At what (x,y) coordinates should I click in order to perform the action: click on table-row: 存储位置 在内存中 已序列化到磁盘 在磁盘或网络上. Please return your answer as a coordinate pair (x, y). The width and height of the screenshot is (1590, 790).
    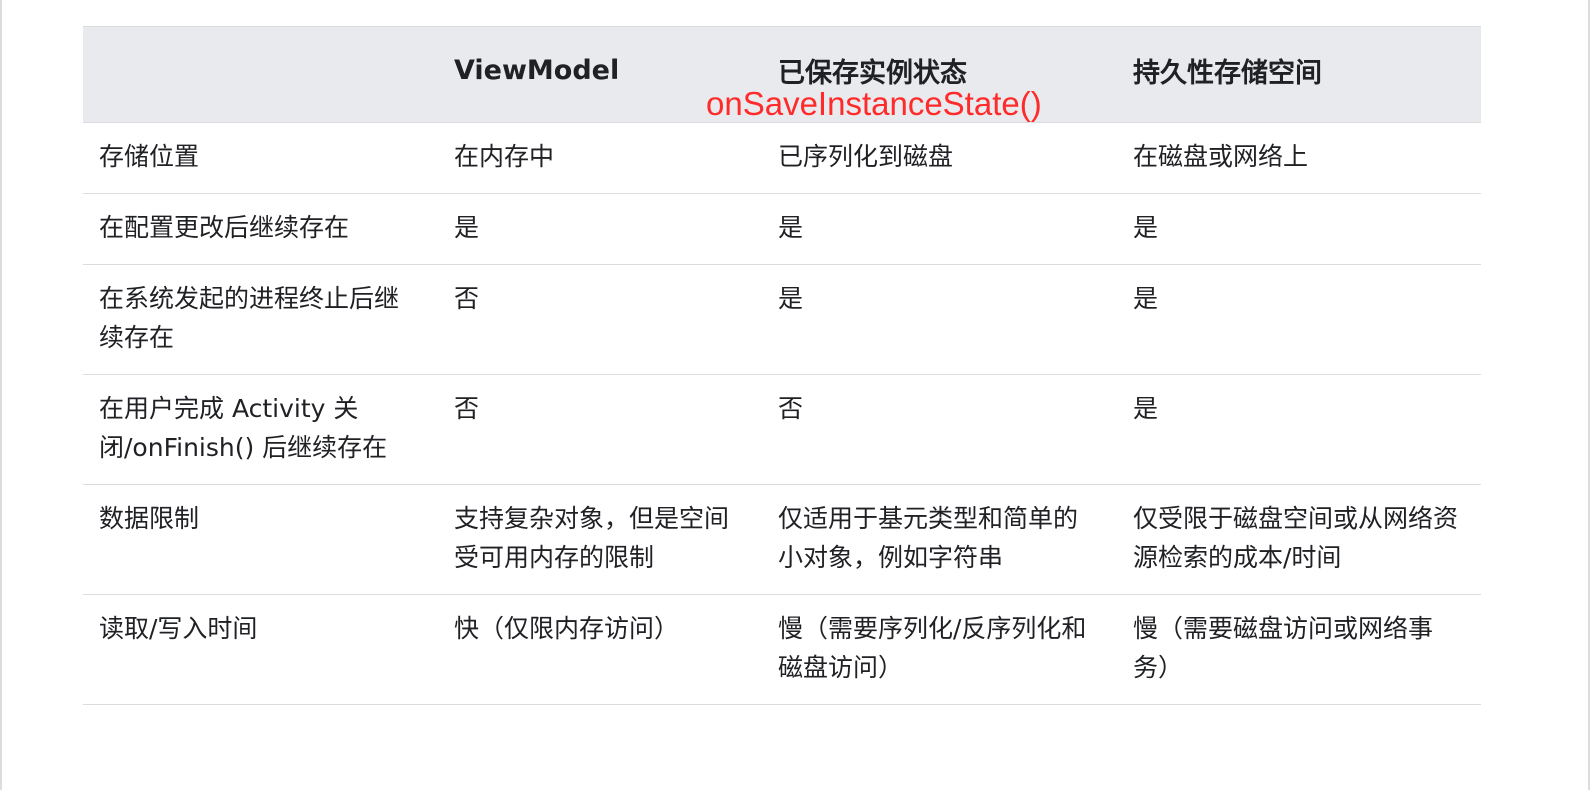
    Looking at the image, I should click on (782, 158).